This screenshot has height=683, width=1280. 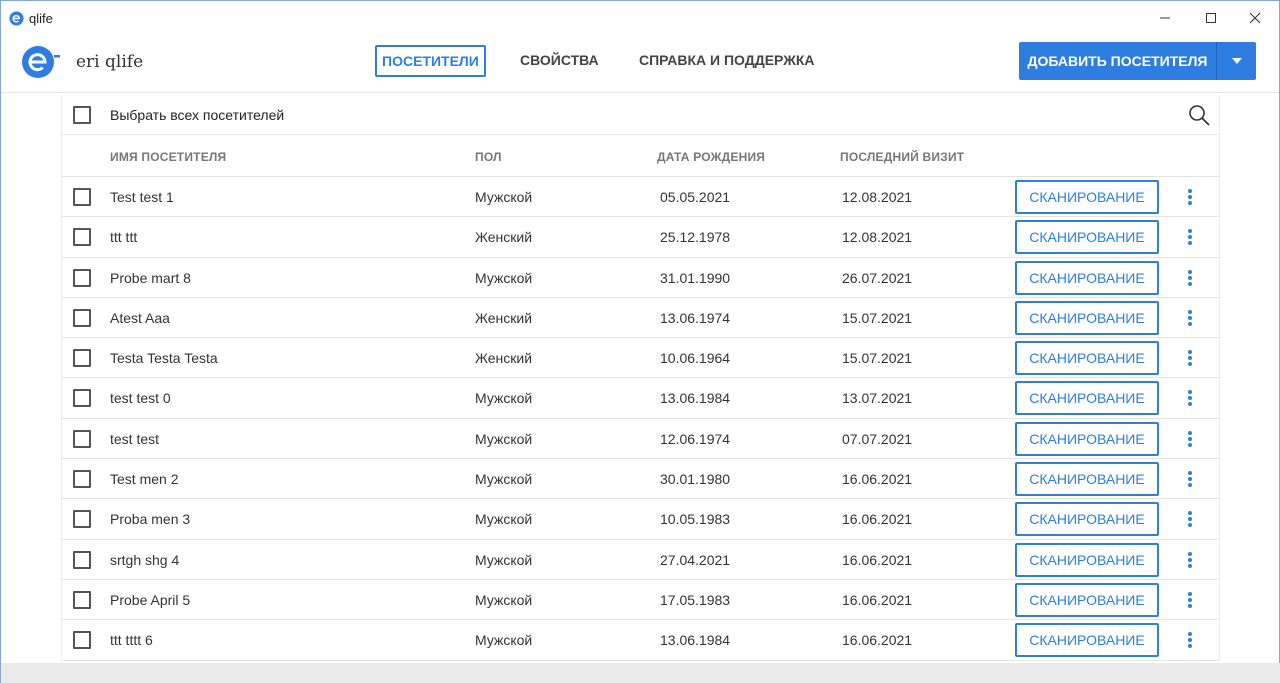 I want to click on brand-name: eri qlife, so click(x=110, y=62).